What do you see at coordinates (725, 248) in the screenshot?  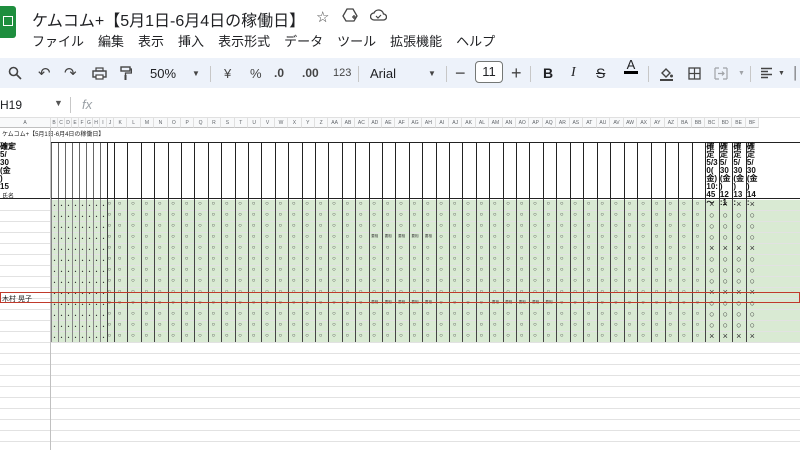 I see `availability-mark: ×` at bounding box center [725, 248].